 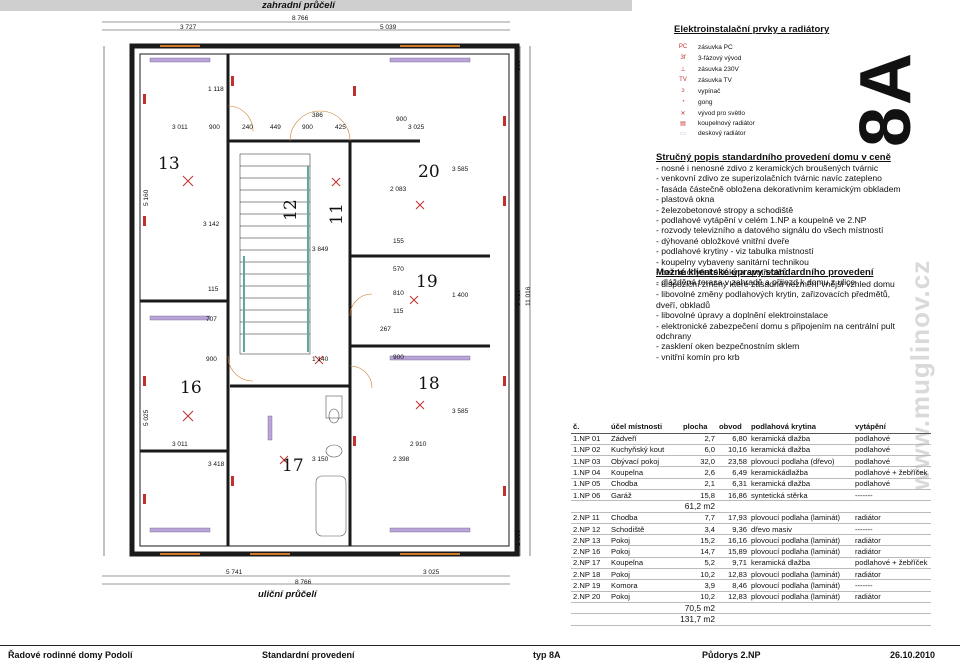 I want to click on dim-inner: 155, so click(x=398, y=241).